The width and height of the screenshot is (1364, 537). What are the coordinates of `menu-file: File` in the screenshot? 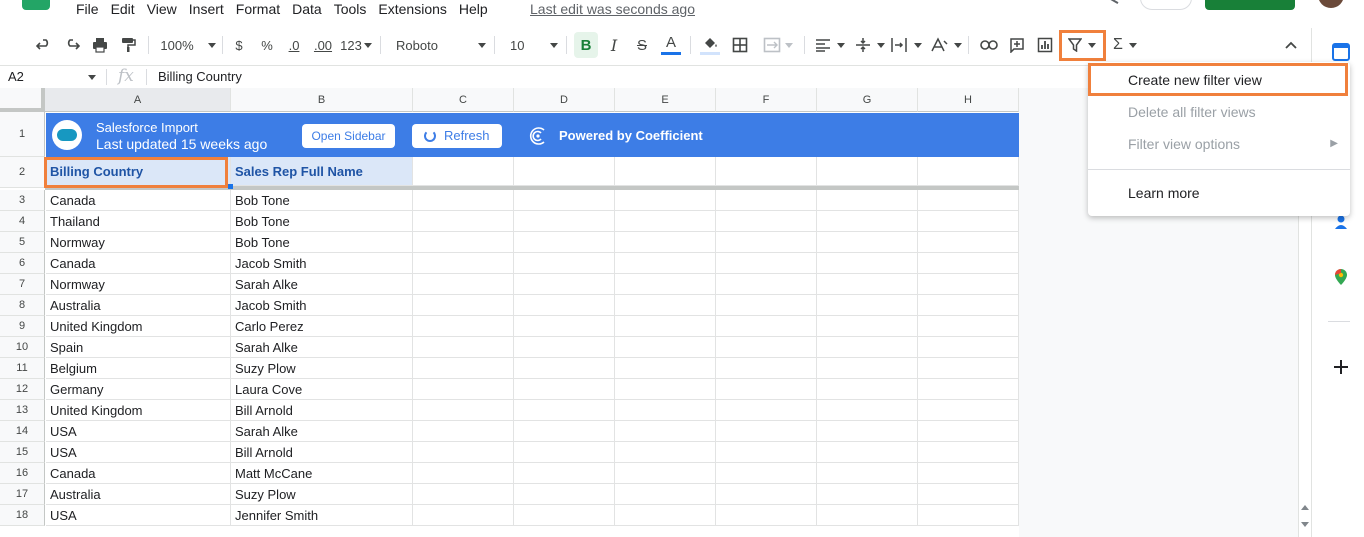 It's located at (87, 9).